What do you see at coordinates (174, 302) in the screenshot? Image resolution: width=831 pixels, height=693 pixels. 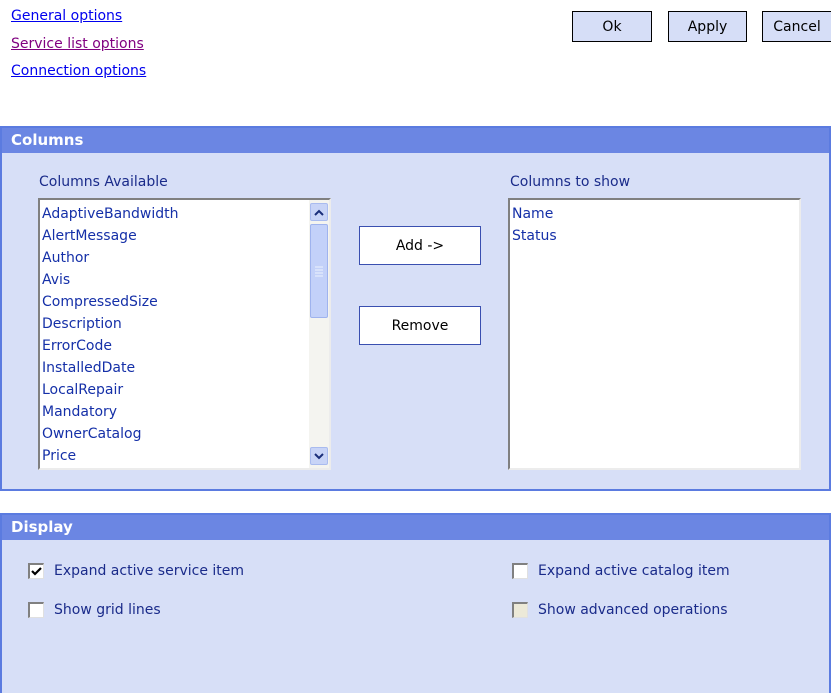 I see `list-item: CompressedSize` at bounding box center [174, 302].